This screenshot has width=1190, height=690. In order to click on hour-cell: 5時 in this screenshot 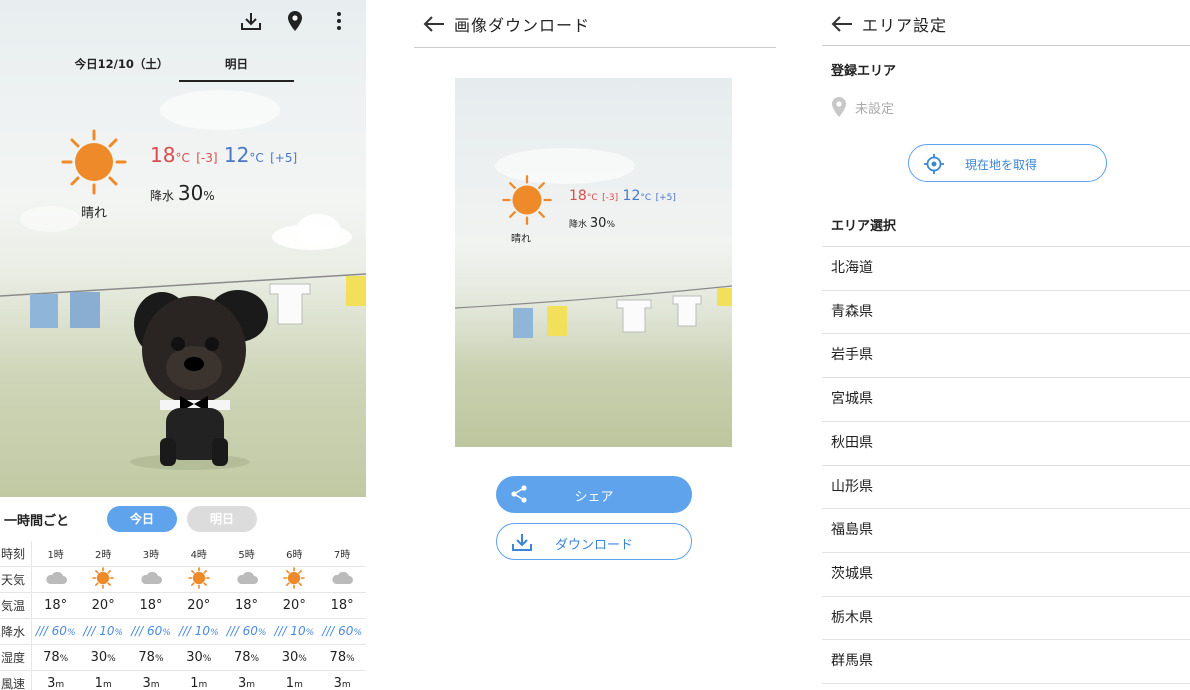, I will do `click(246, 554)`.